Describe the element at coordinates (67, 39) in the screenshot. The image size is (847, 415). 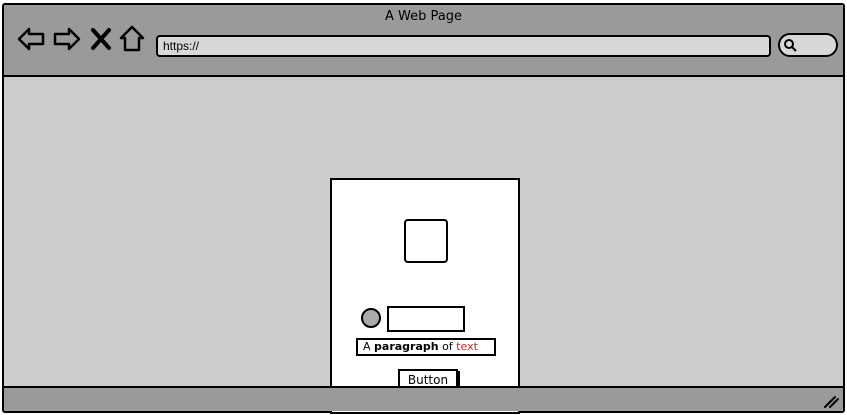
I see `forward-arrow-icon` at that location.